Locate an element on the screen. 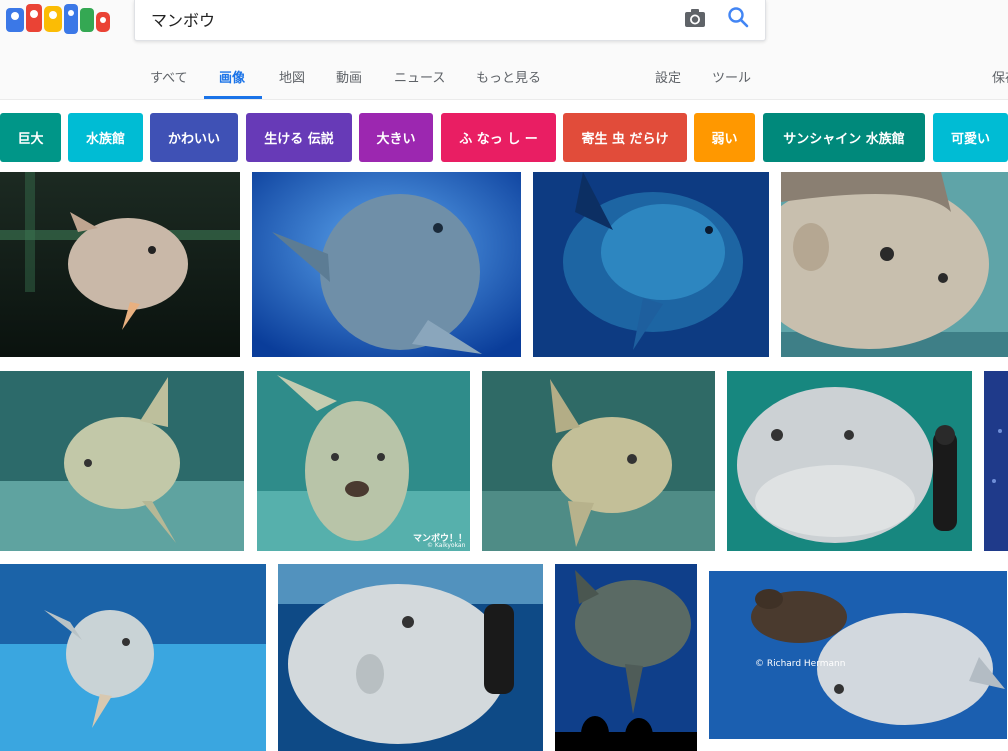 The width and height of the screenshot is (1008, 751). tab-saved: 保存 is located at coordinates (1000, 76).